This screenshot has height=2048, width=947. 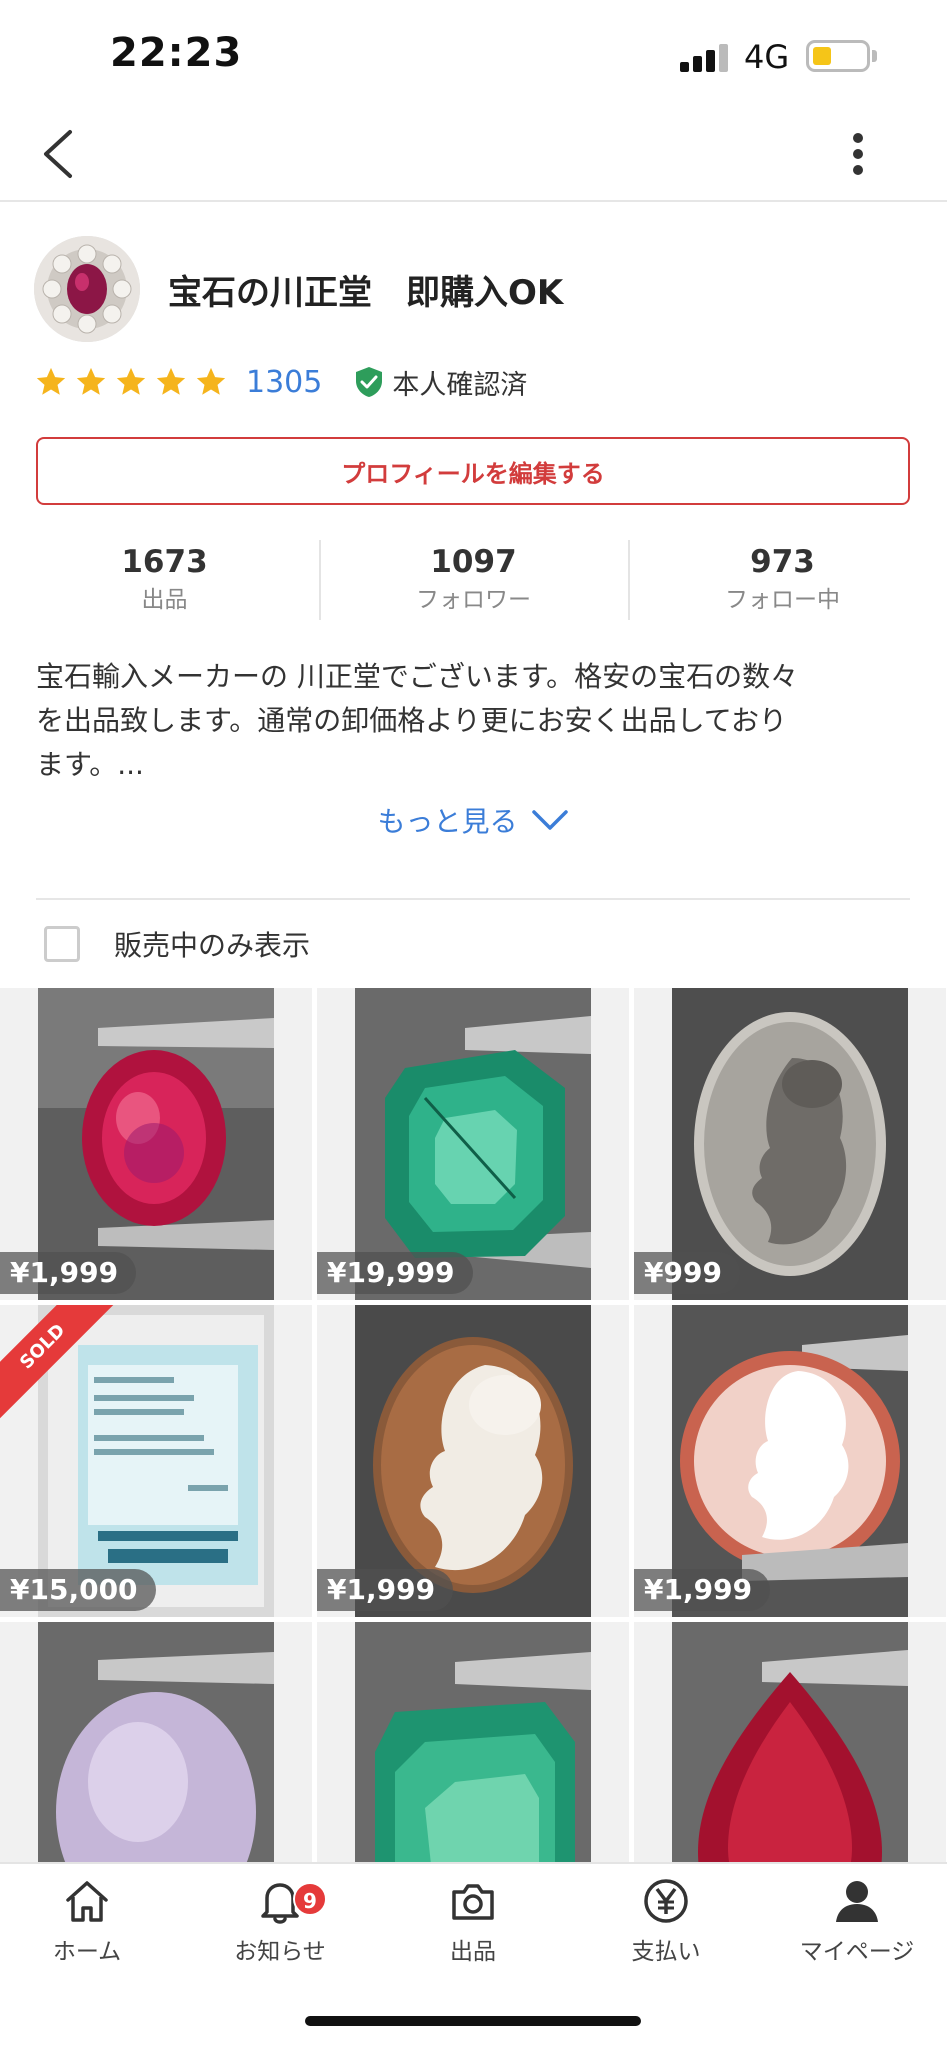 I want to click on status-bar: 22:23 4G, so click(x=473, y=56).